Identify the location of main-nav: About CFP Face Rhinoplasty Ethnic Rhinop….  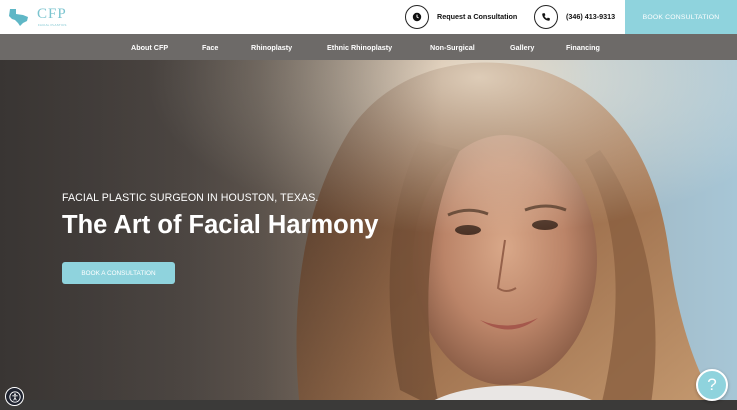
(368, 47).